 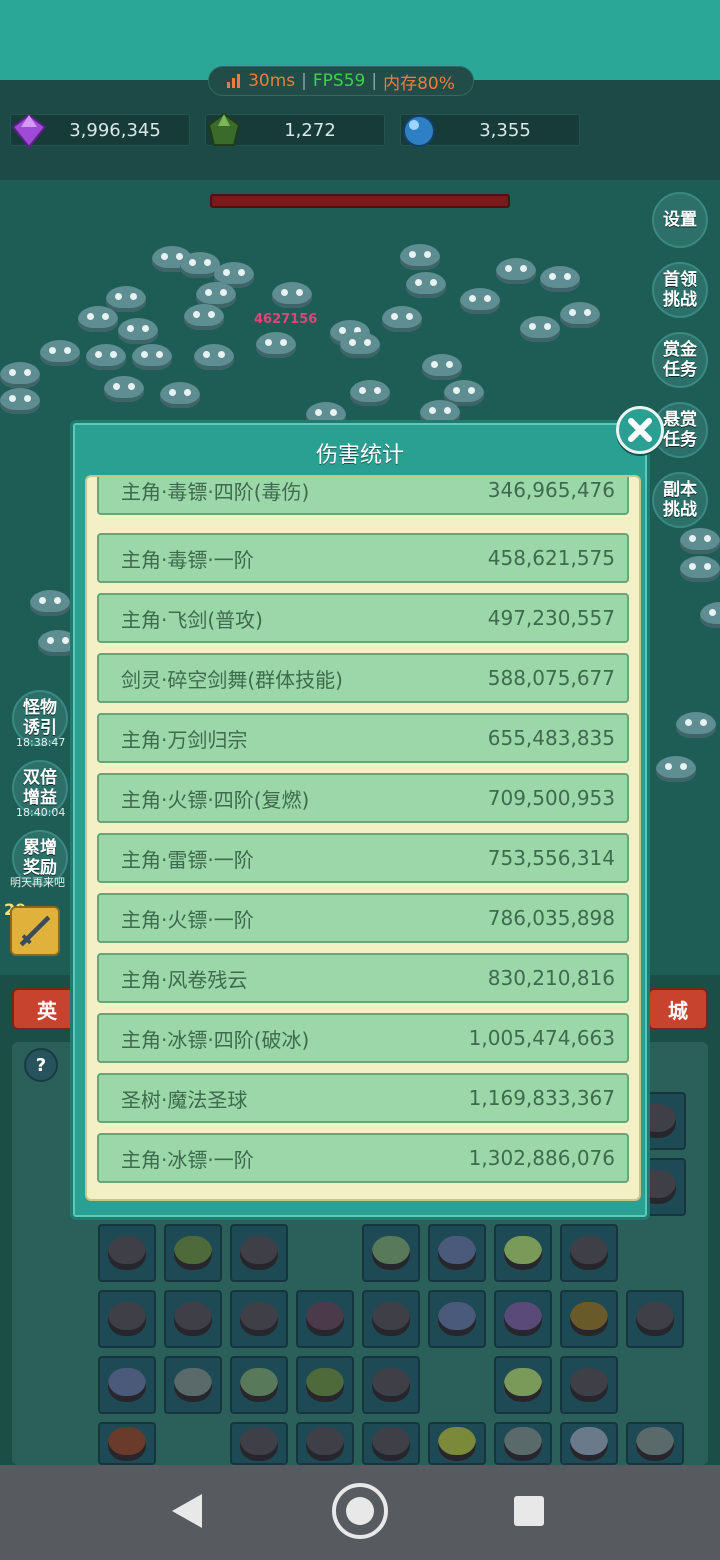 I want to click on skill-name: 主角·毒镖·一阶, so click(x=187, y=559).